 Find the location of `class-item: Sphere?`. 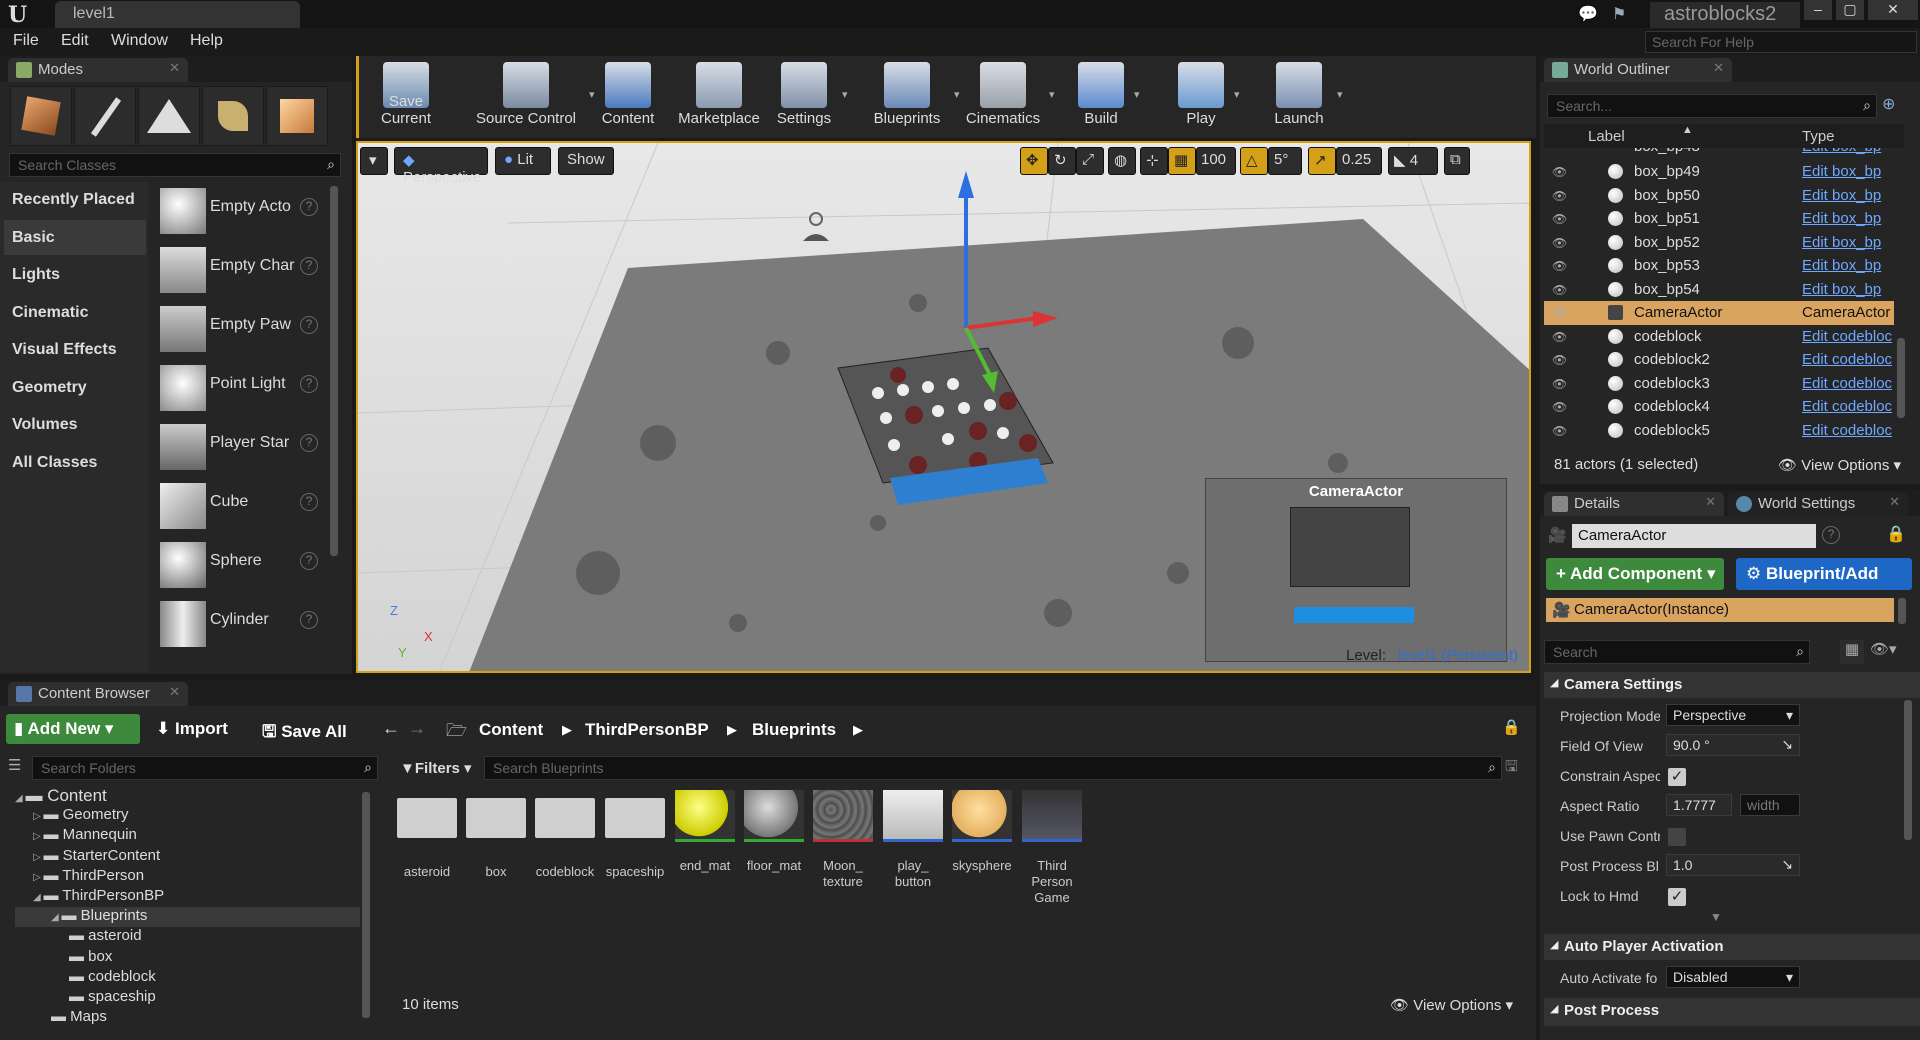

class-item: Sphere? is located at coordinates (240, 565).